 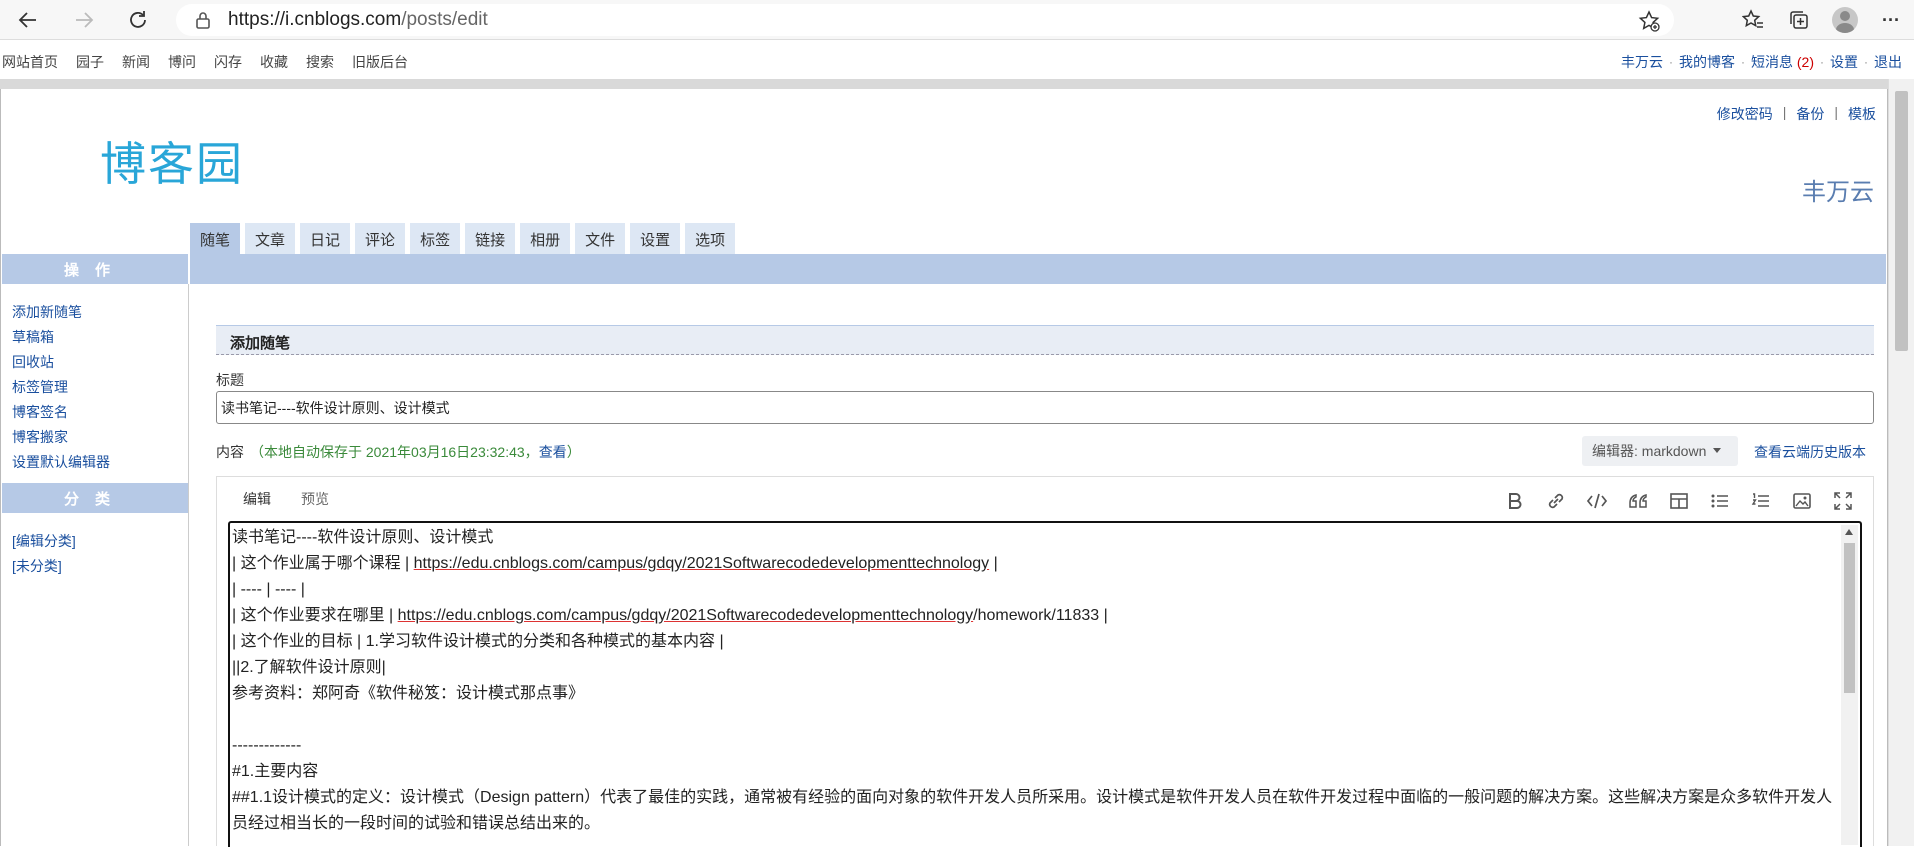 What do you see at coordinates (444, 19) in the screenshot?
I see `url-path: /posts/edit` at bounding box center [444, 19].